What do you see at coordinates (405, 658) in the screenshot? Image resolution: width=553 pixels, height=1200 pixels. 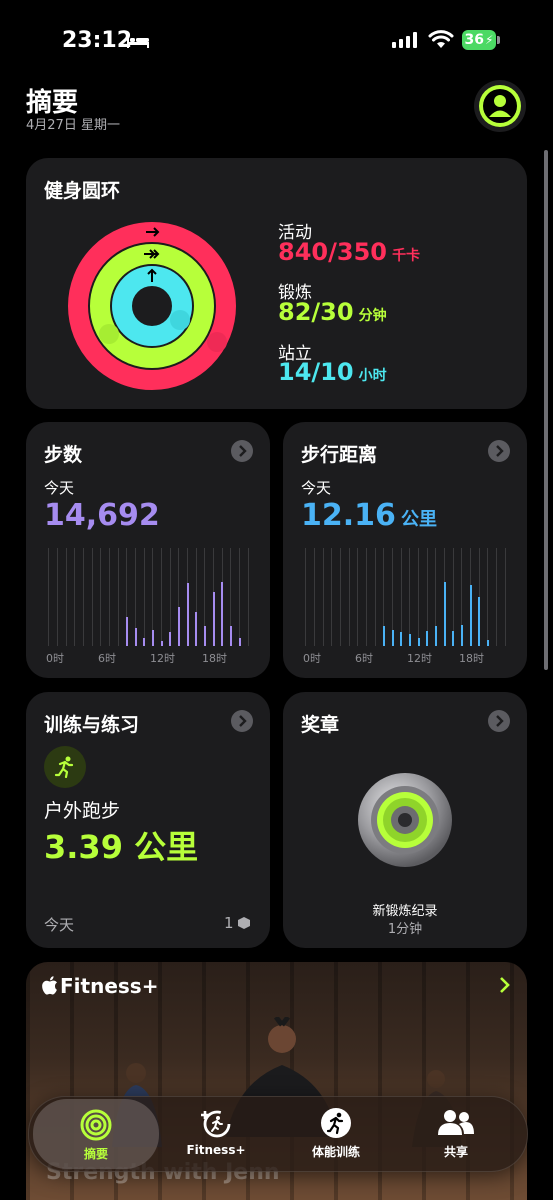 I see `distance-chart-axis: 0时 6时 12时 18时` at bounding box center [405, 658].